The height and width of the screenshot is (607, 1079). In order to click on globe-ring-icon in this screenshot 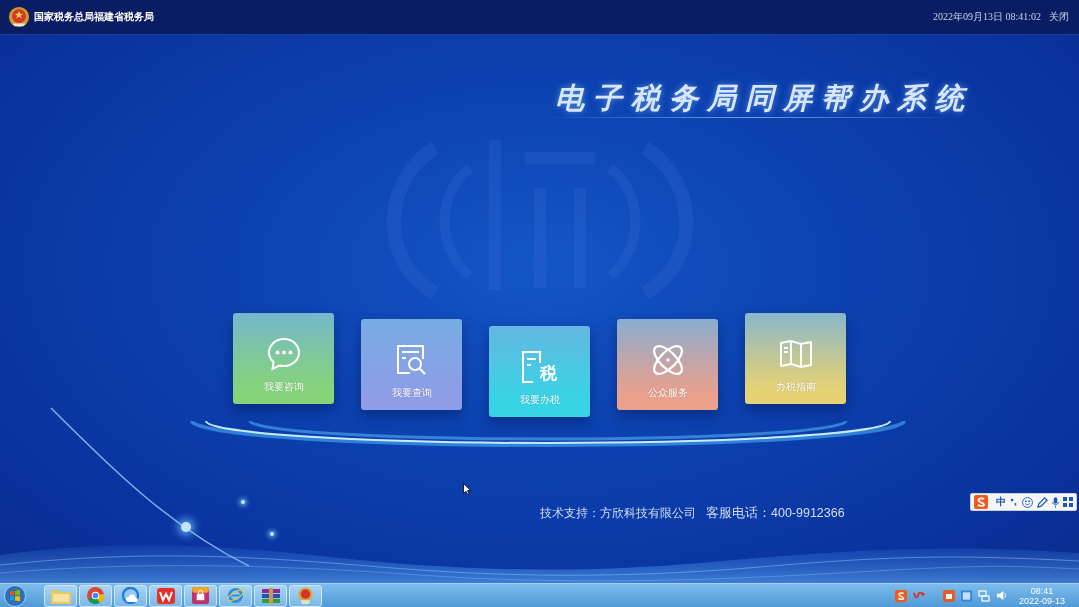, I will do `click(235, 595)`.